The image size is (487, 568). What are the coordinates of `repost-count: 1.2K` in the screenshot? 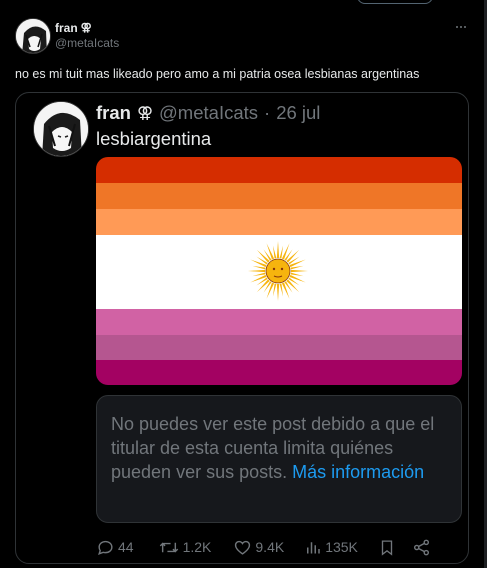 It's located at (197, 547).